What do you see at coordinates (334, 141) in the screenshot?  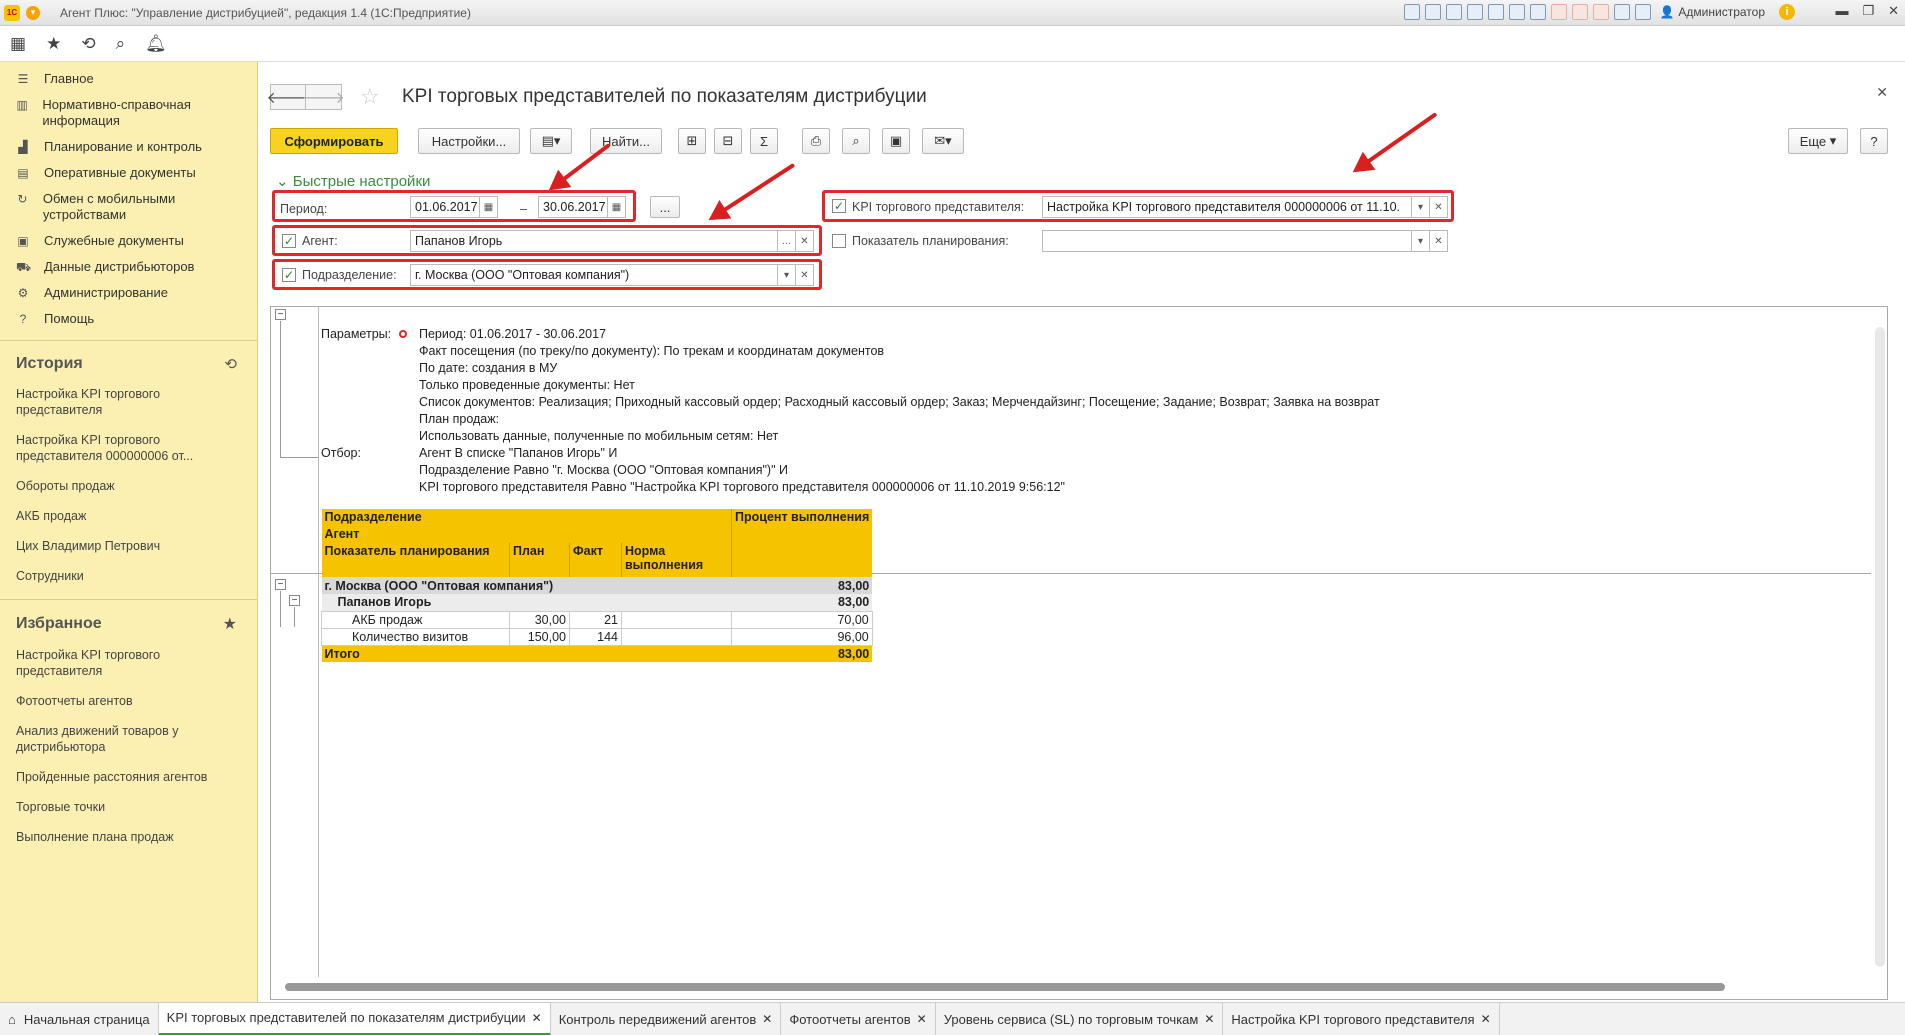 I see `generate-button: Сформировать` at bounding box center [334, 141].